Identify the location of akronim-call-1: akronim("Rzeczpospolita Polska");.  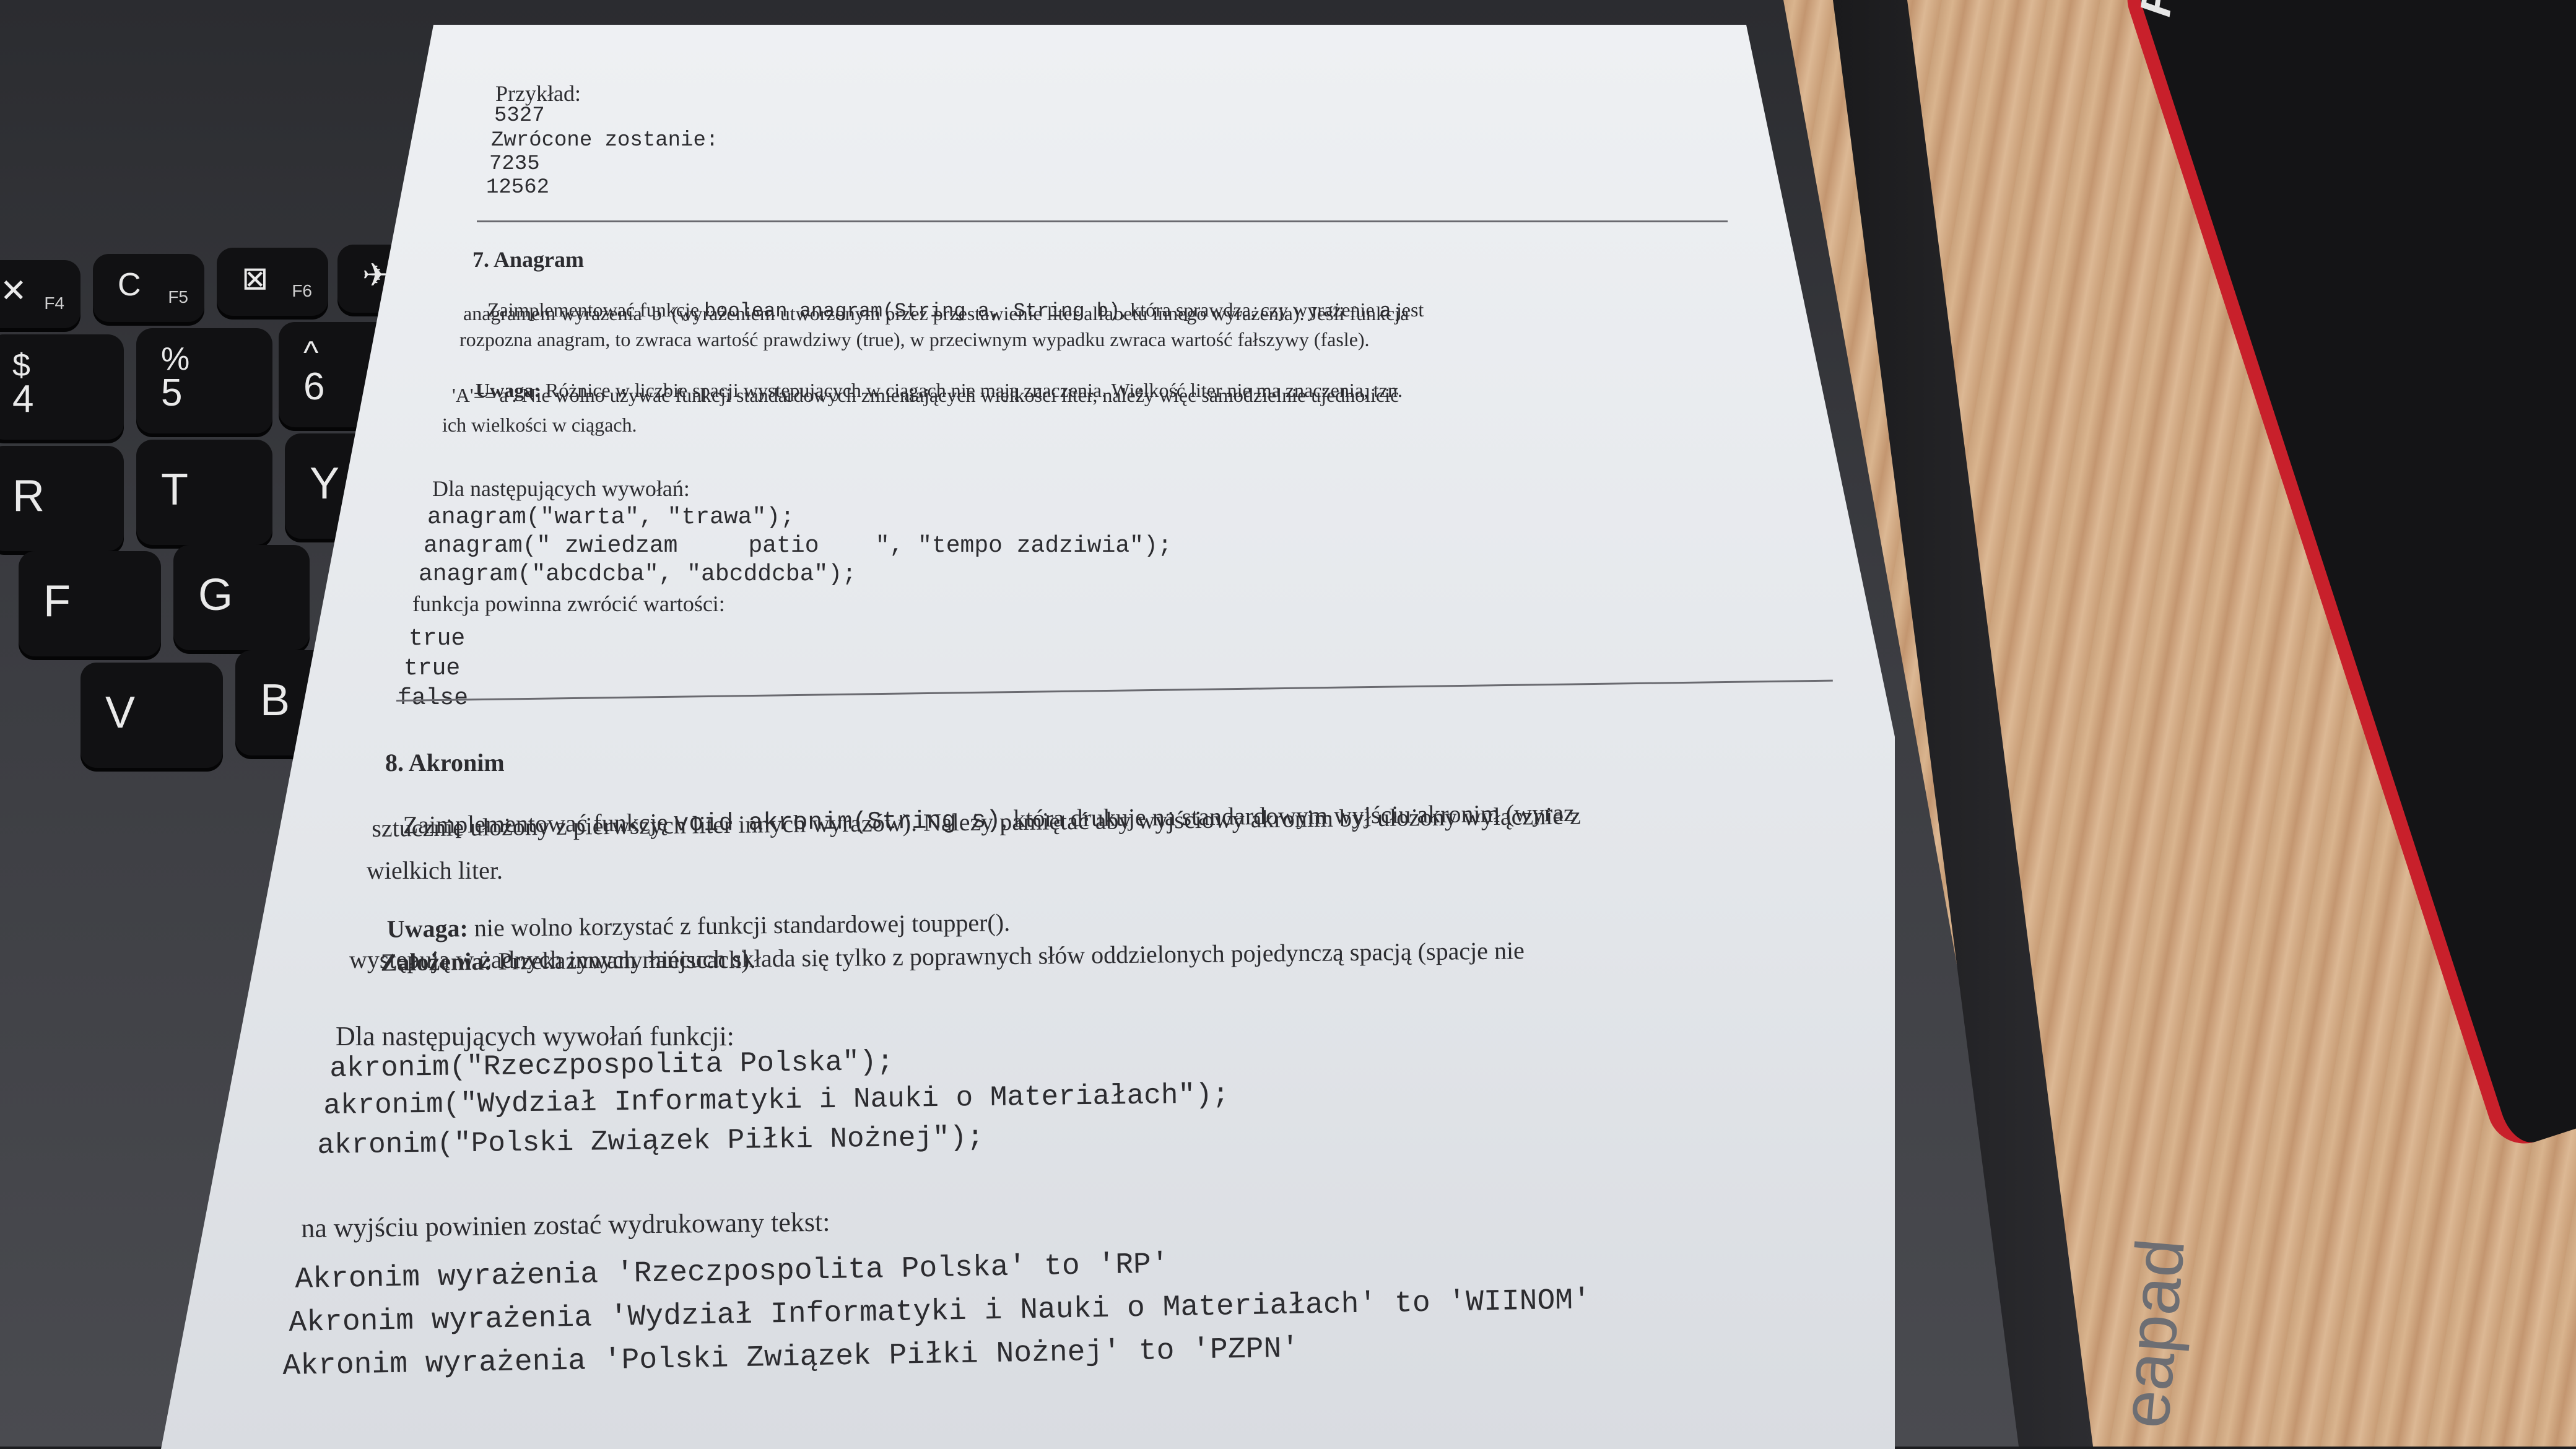
(611, 1065).